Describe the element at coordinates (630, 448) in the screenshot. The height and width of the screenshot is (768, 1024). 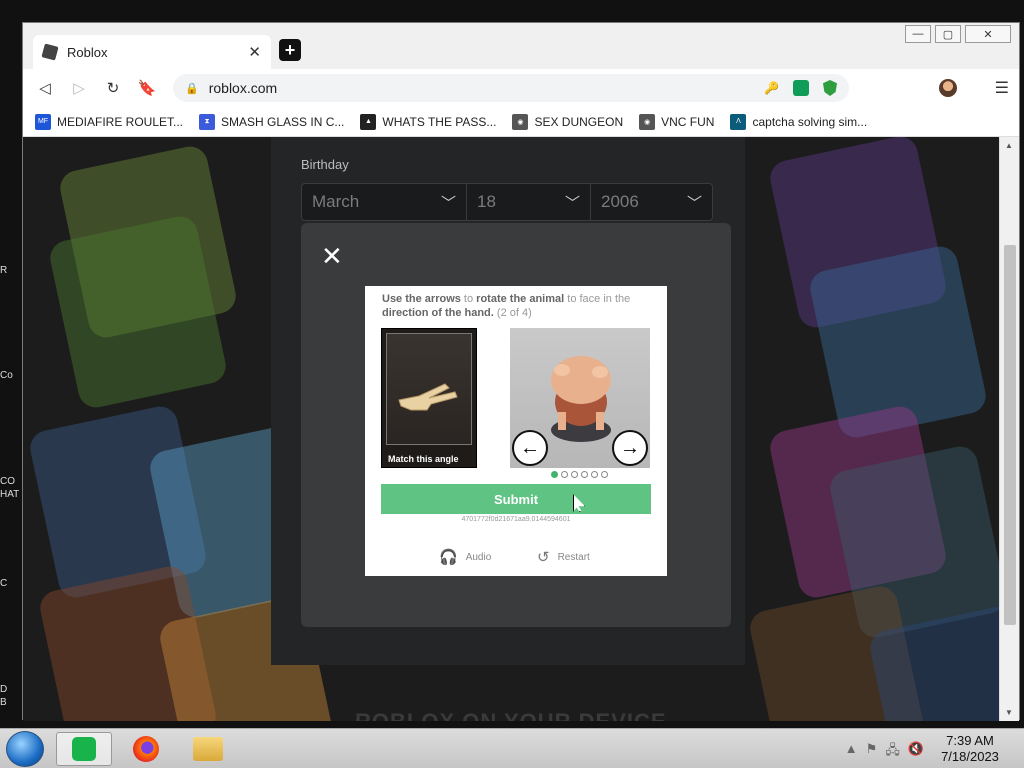
I see `rotate-right-button: →` at that location.